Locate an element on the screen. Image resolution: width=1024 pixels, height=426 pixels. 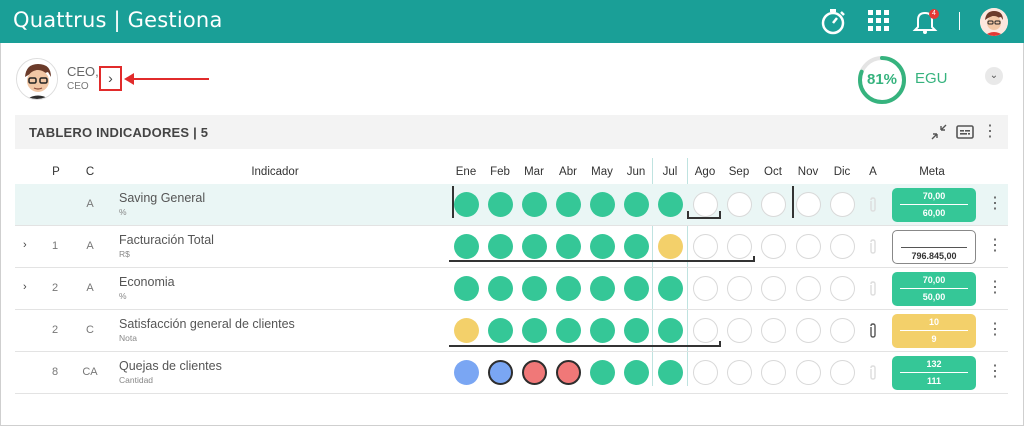
meta-box: 70,00 50,00 is located at coordinates (934, 289).